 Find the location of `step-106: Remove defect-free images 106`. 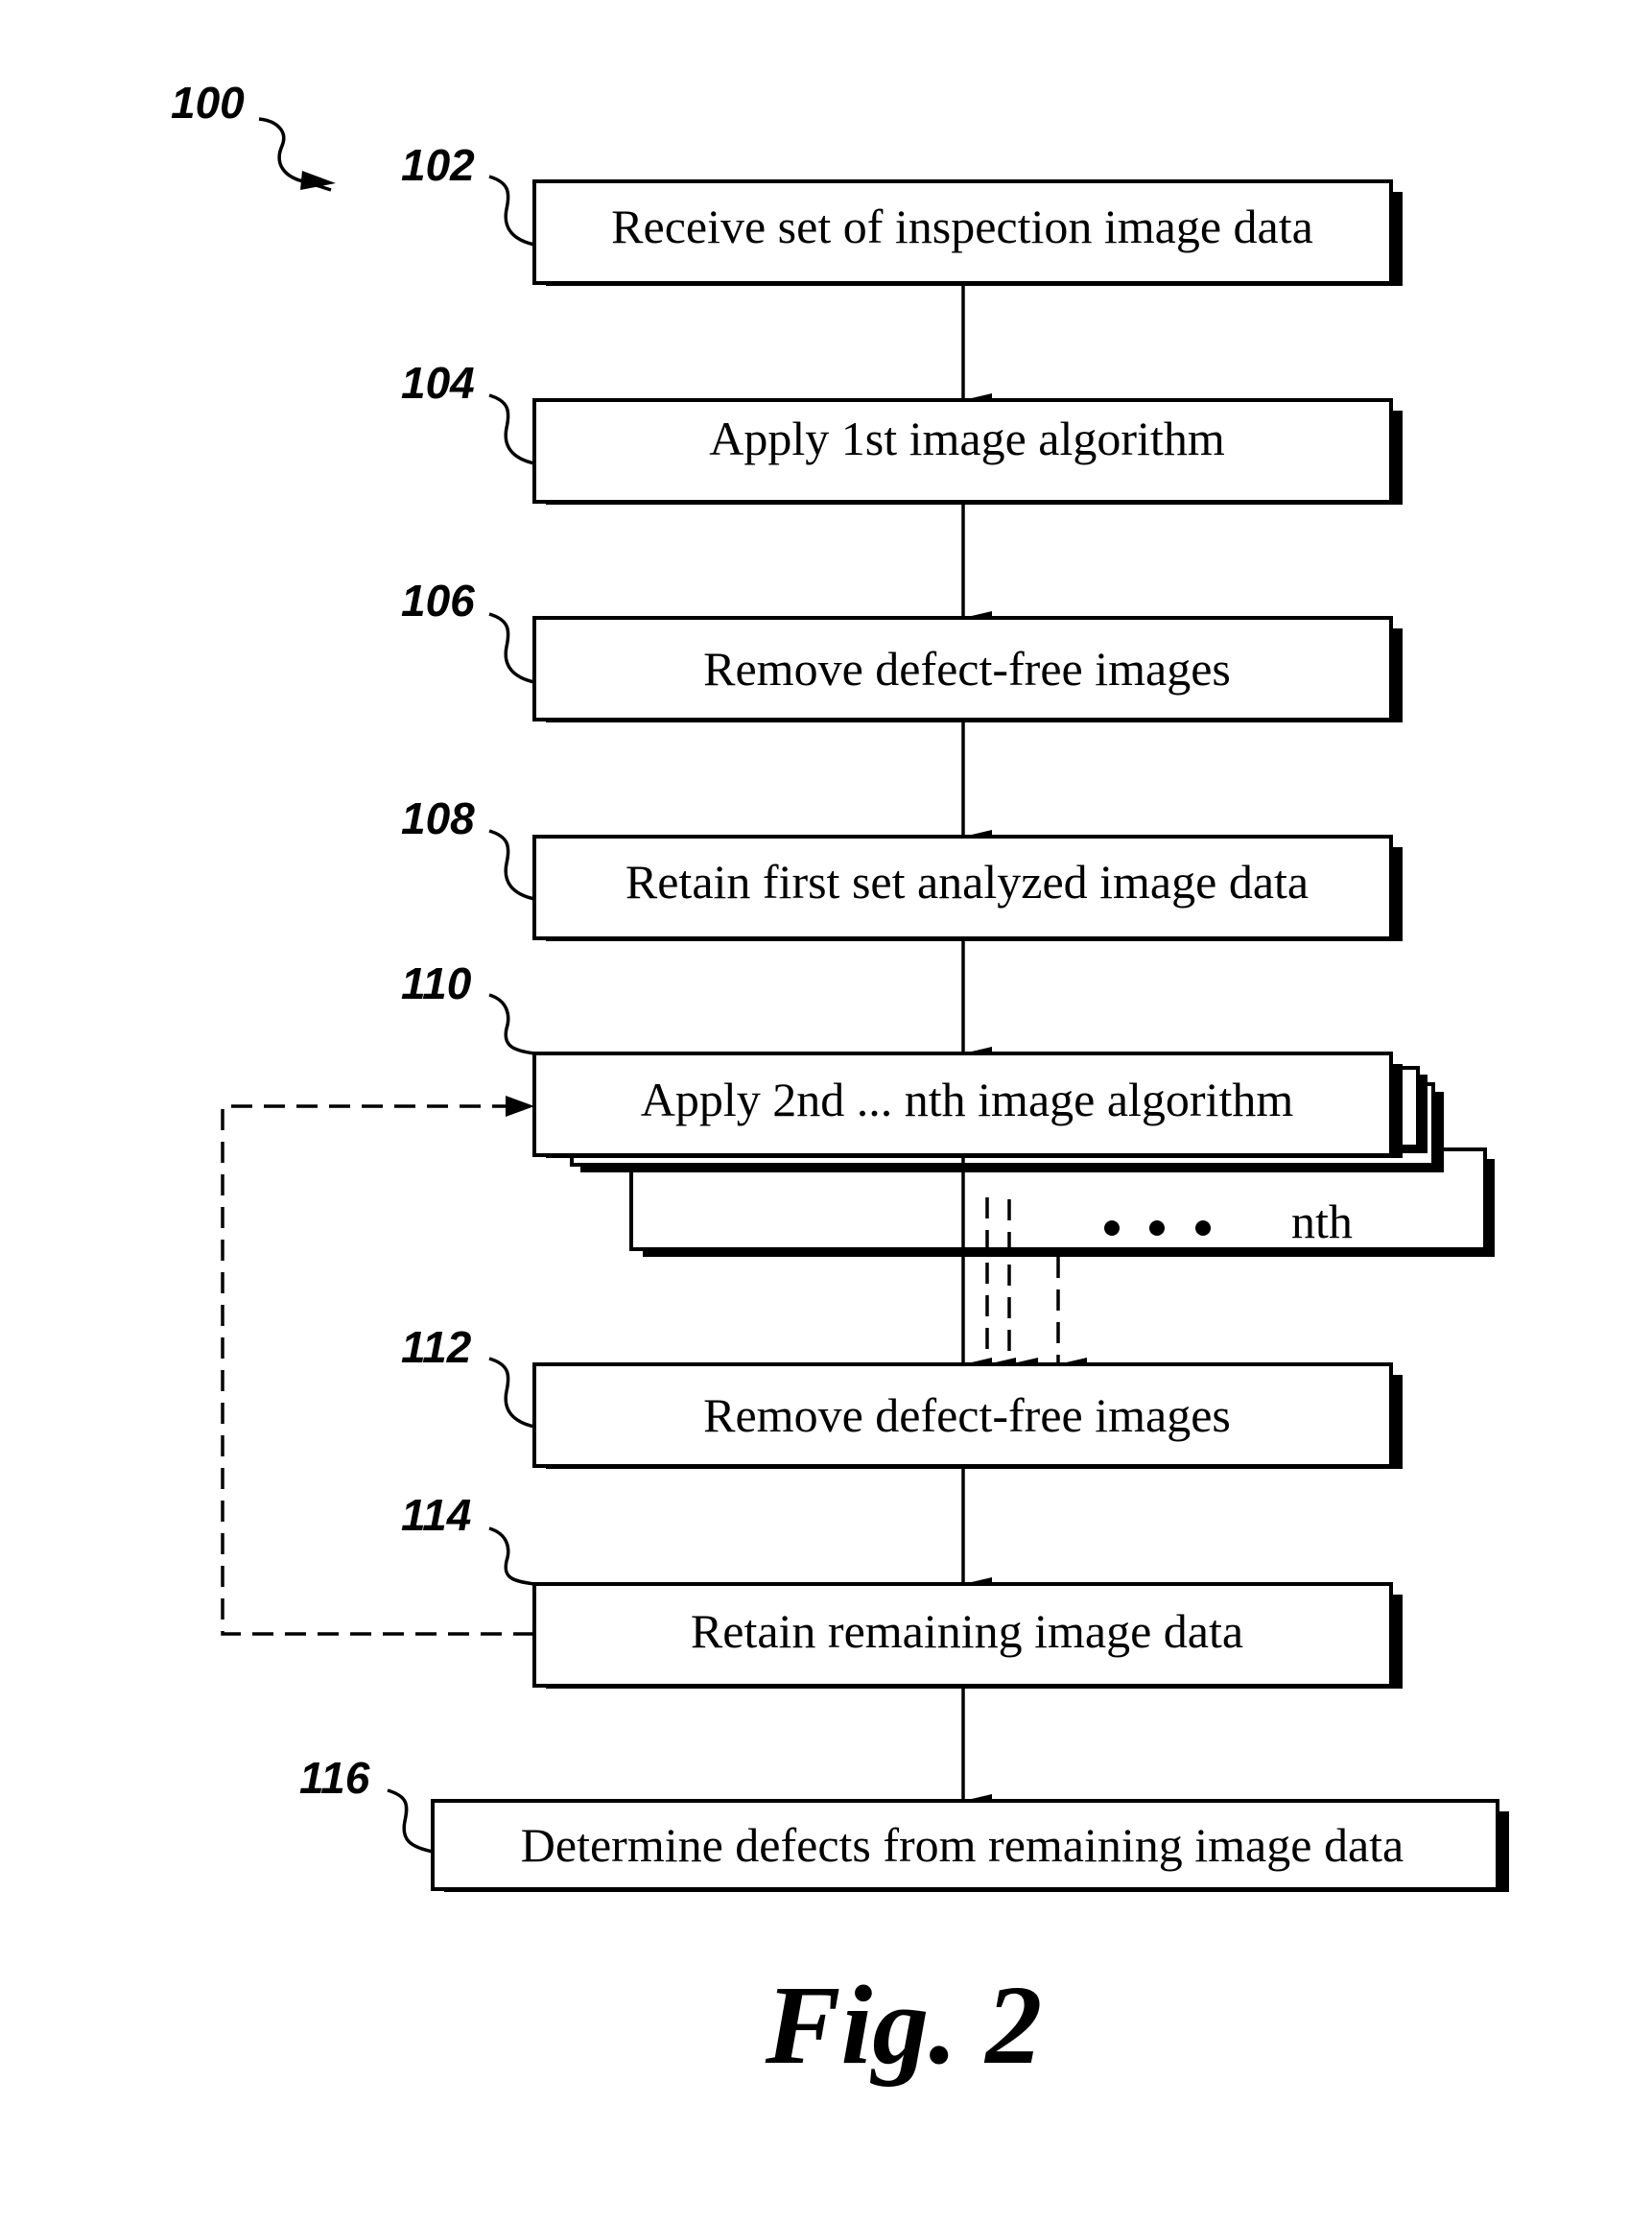

step-106: Remove defect-free images 106 is located at coordinates (902, 649).